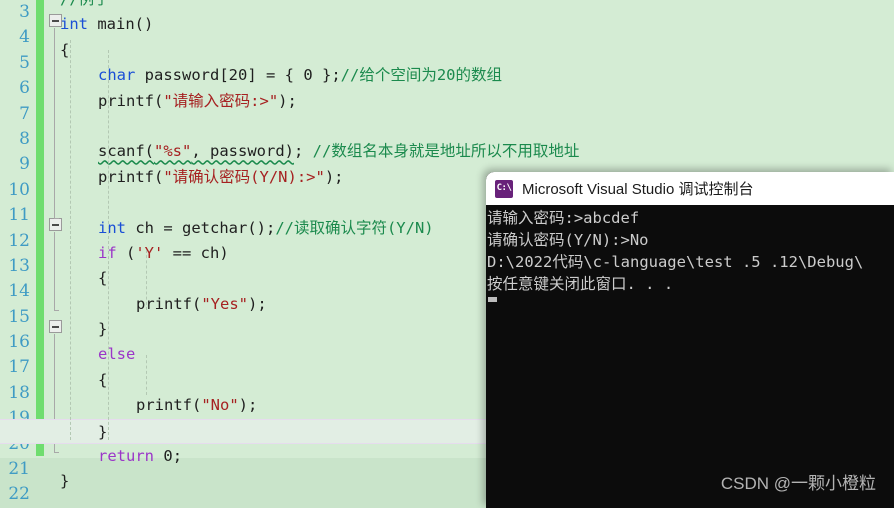  Describe the element at coordinates (238, 75) in the screenshot. I see `code-token: 20` at that location.